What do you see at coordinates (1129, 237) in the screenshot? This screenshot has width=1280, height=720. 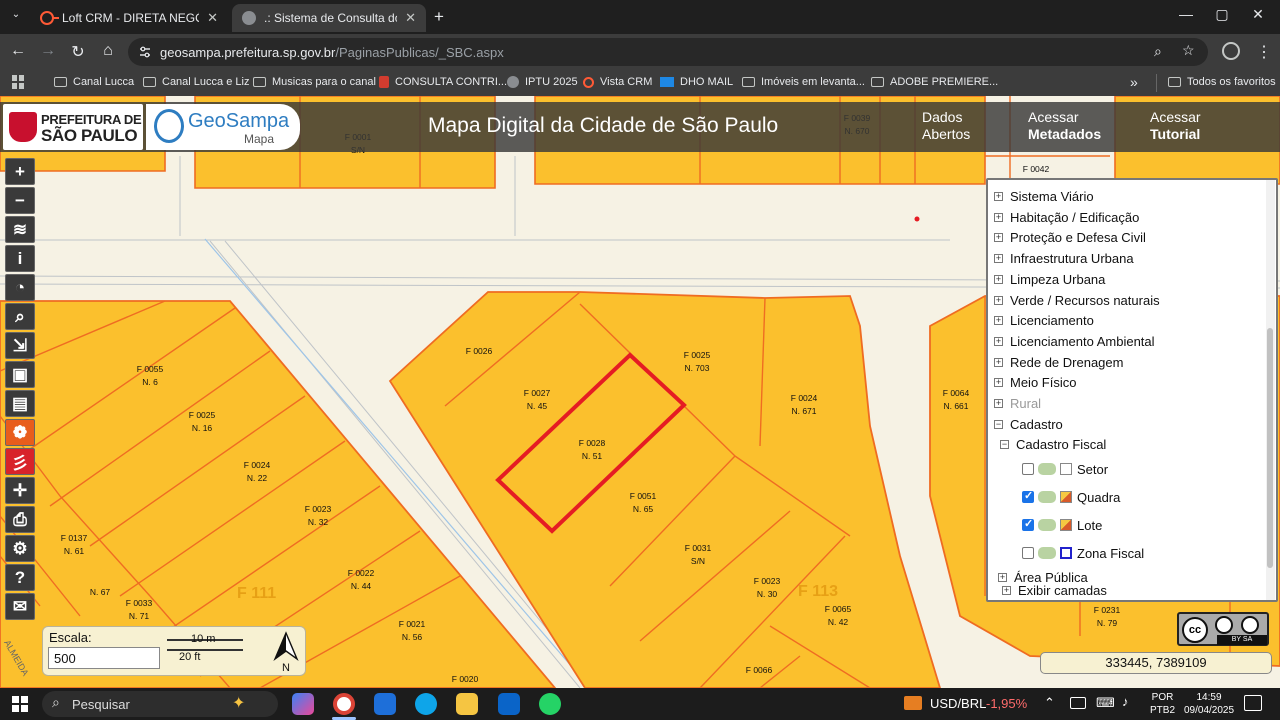 I see `layer-item-prote-o-e-defesa-civil: + Proteção e Defesa Civil` at bounding box center [1129, 237].